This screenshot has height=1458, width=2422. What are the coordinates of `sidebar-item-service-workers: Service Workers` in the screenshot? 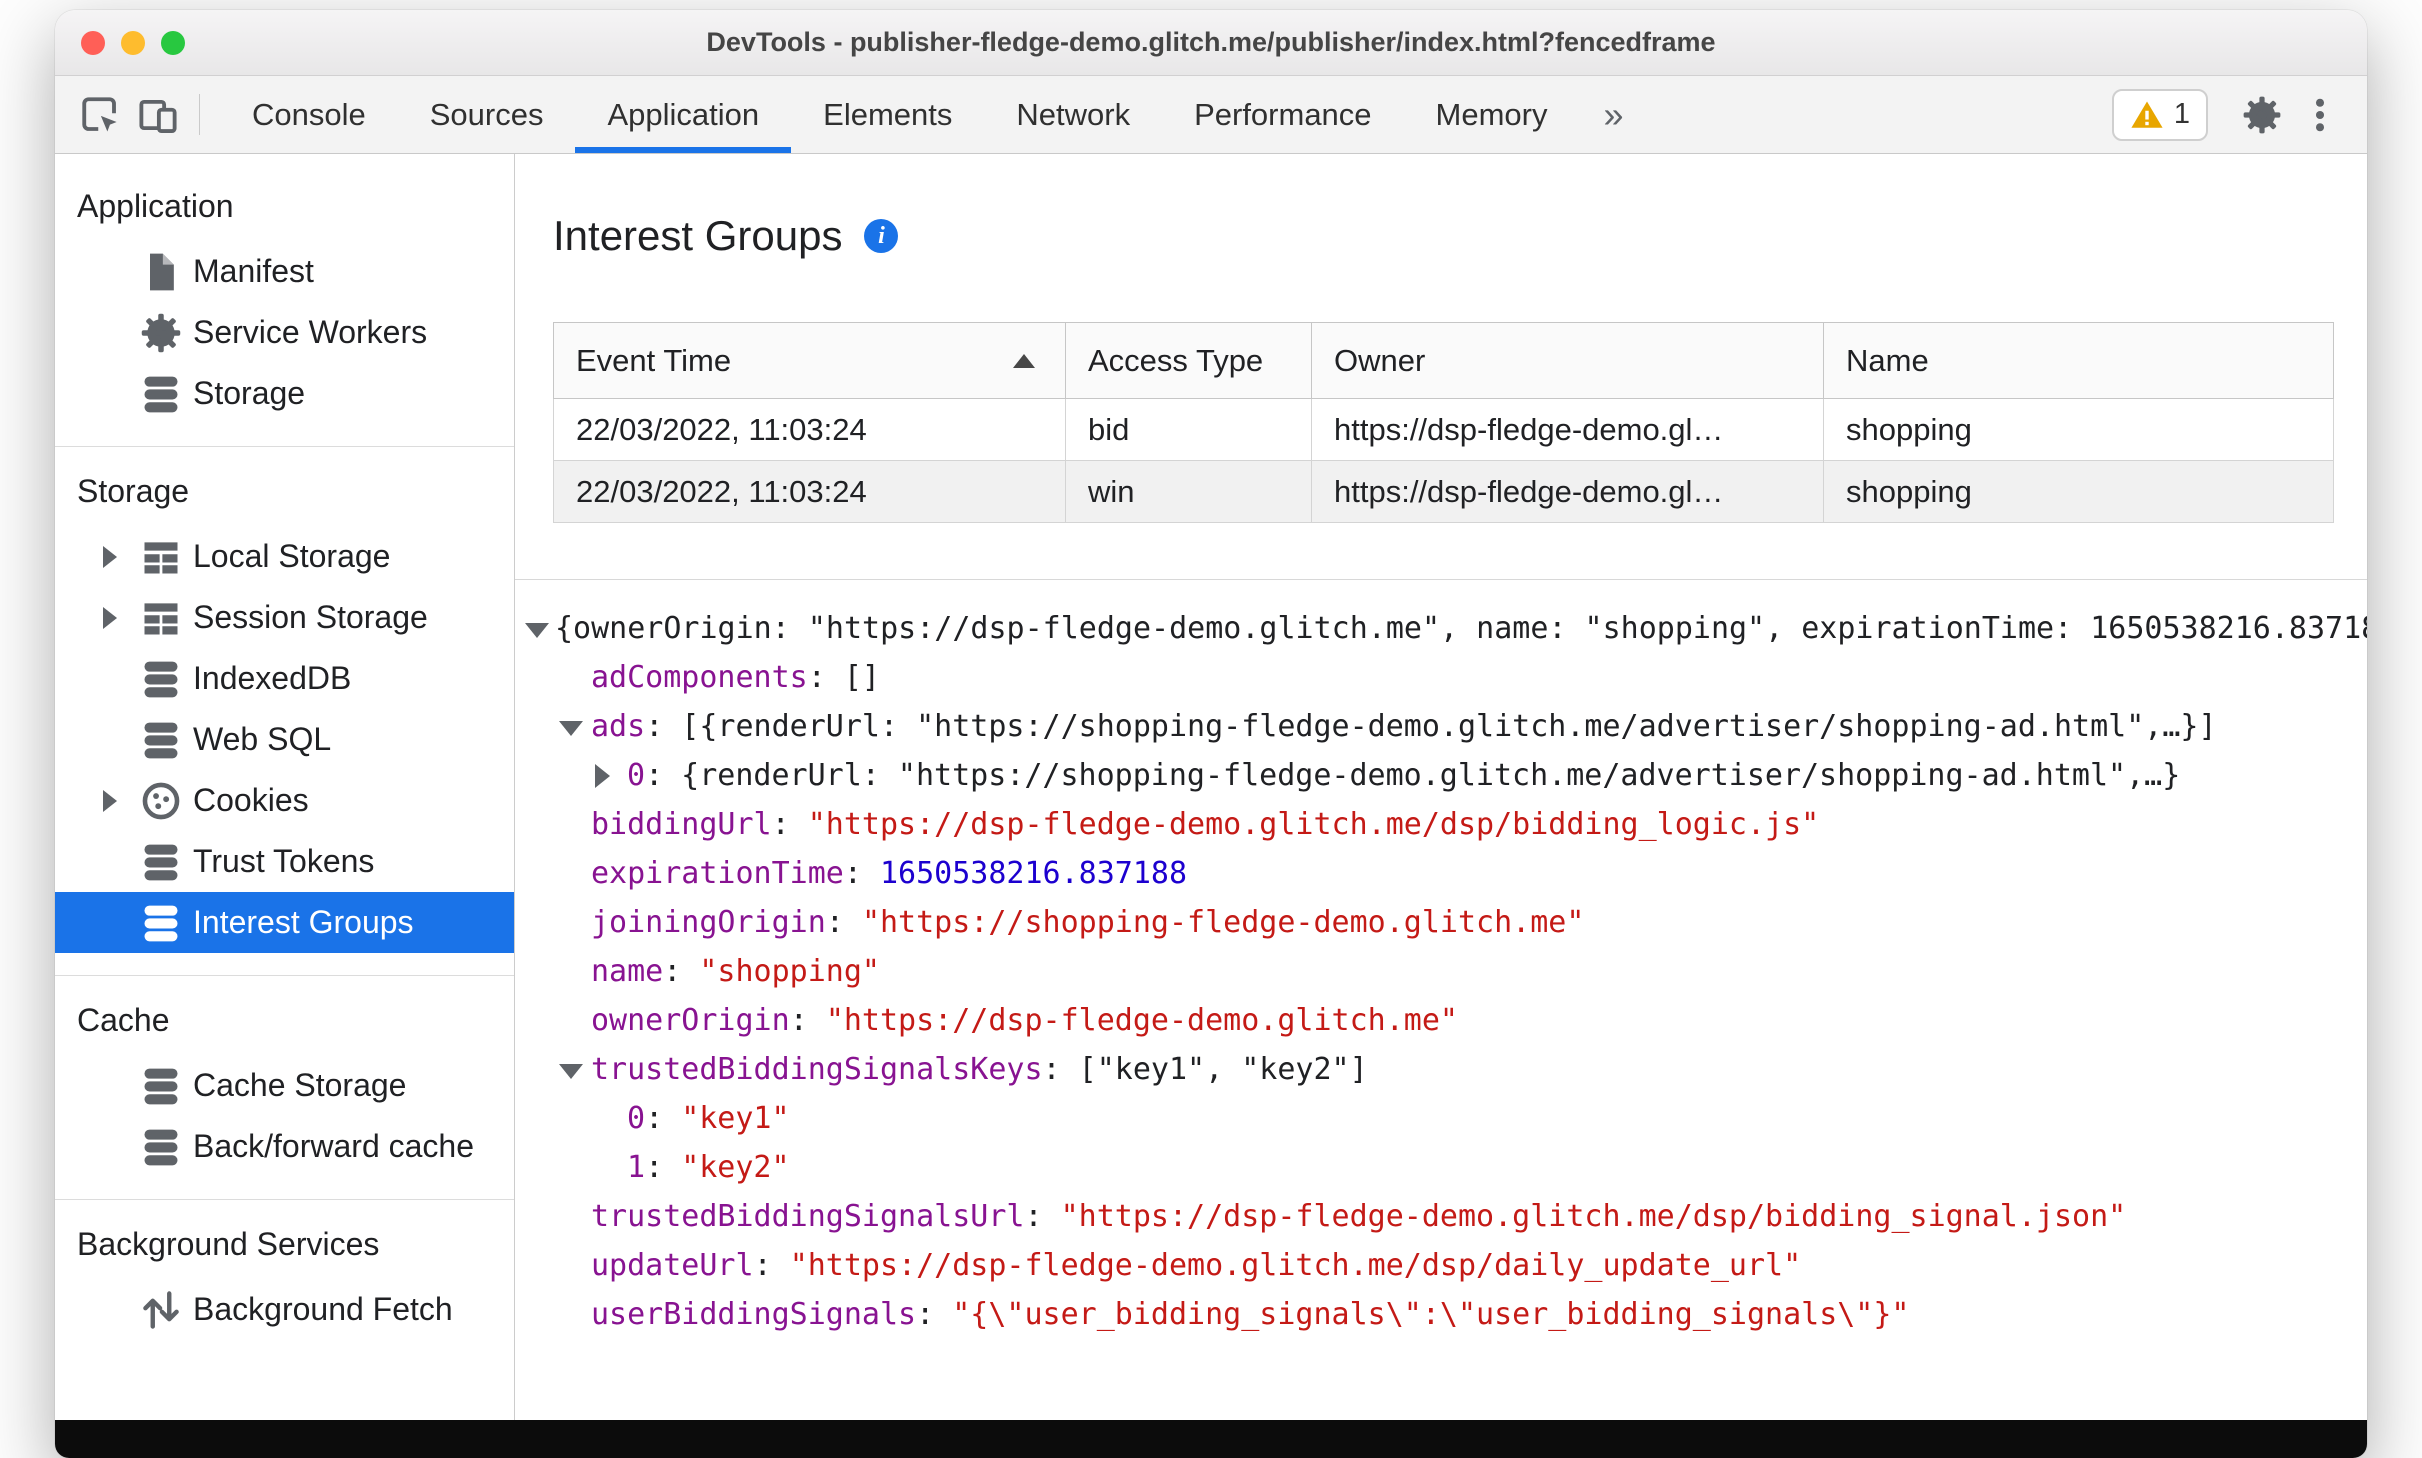 It's located at (284, 332).